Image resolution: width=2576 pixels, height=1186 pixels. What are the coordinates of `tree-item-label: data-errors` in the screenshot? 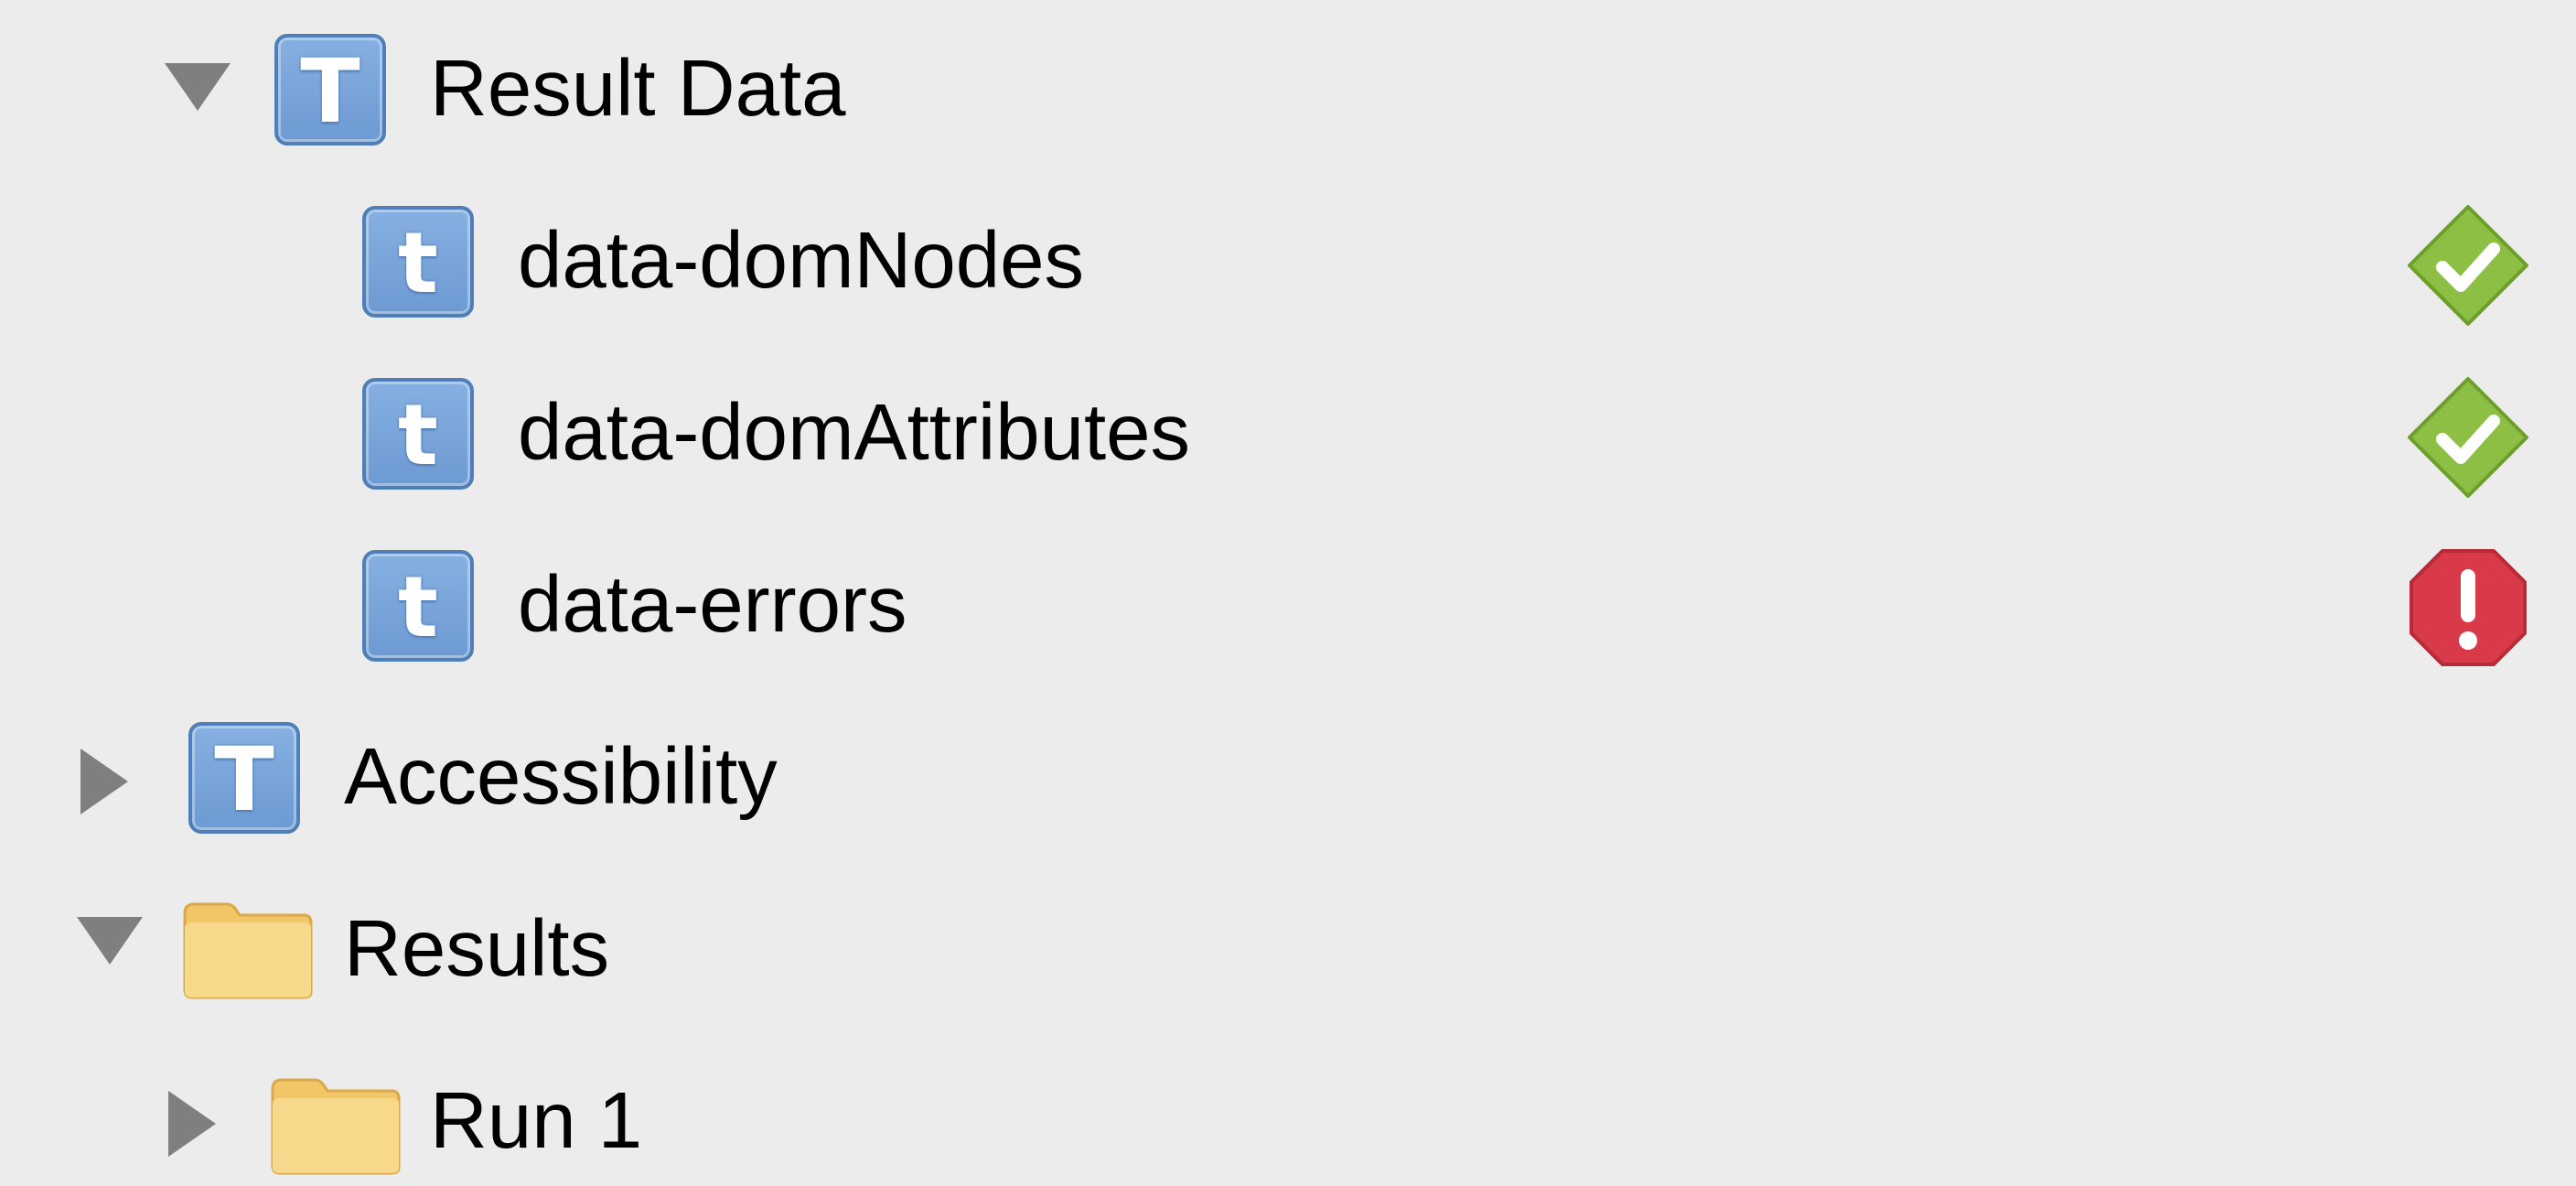 It's located at (713, 604).